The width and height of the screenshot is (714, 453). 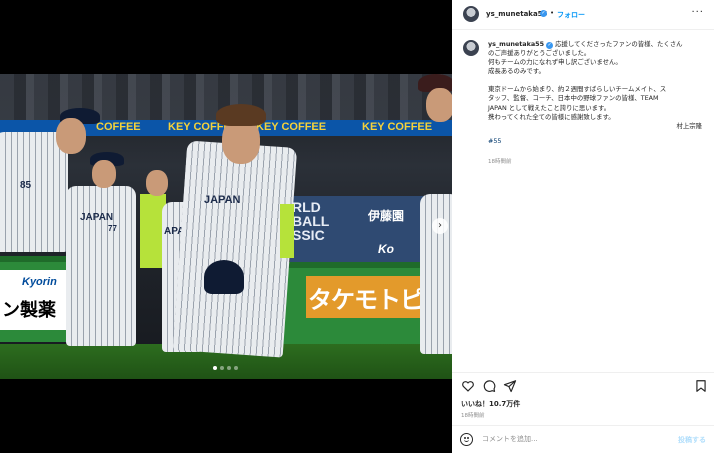 What do you see at coordinates (516, 14) in the screenshot?
I see `username-link: ys_munetaka55` at bounding box center [516, 14].